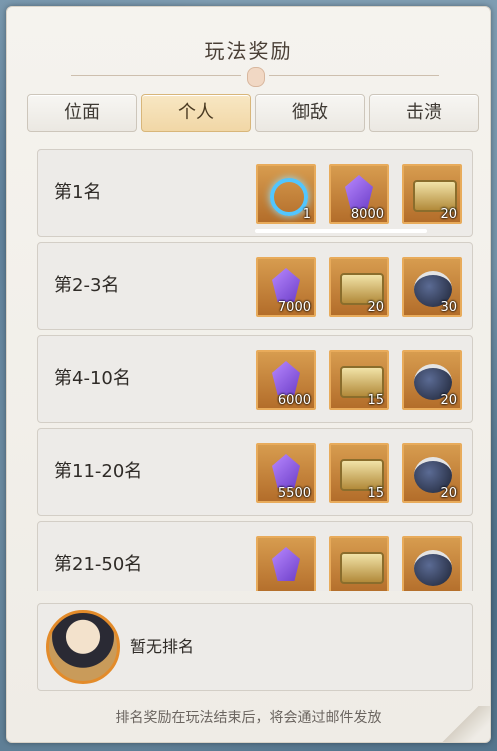 The image size is (497, 751). I want to click on dark-orb-icon, so click(433, 568).